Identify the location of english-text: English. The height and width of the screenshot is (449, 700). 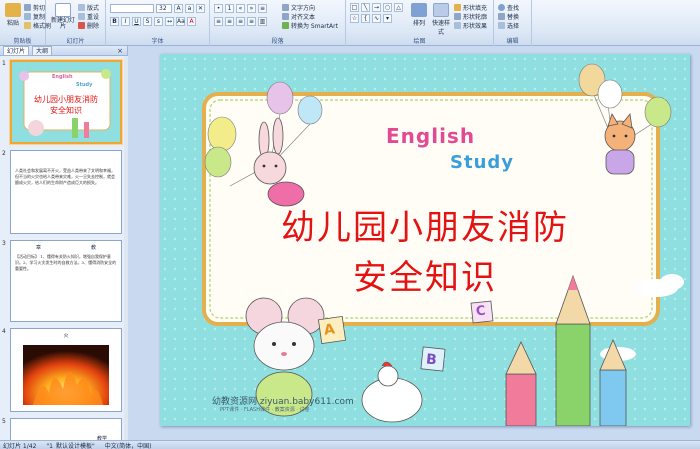
(430, 136).